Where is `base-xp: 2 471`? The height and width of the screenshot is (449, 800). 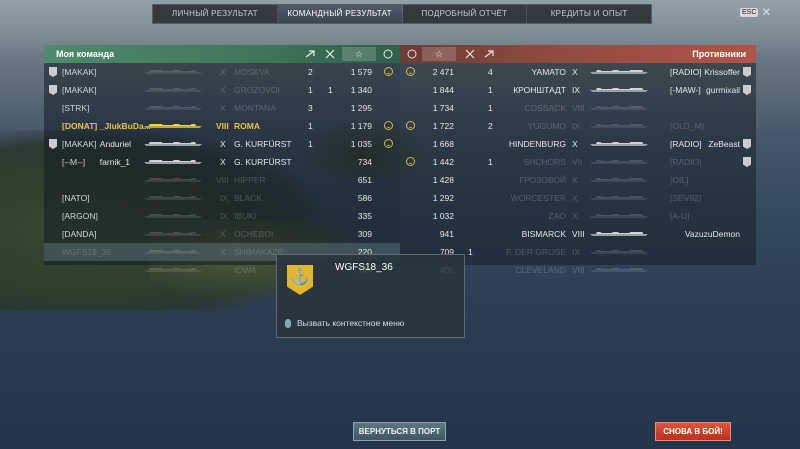 base-xp: 2 471 is located at coordinates (443, 72).